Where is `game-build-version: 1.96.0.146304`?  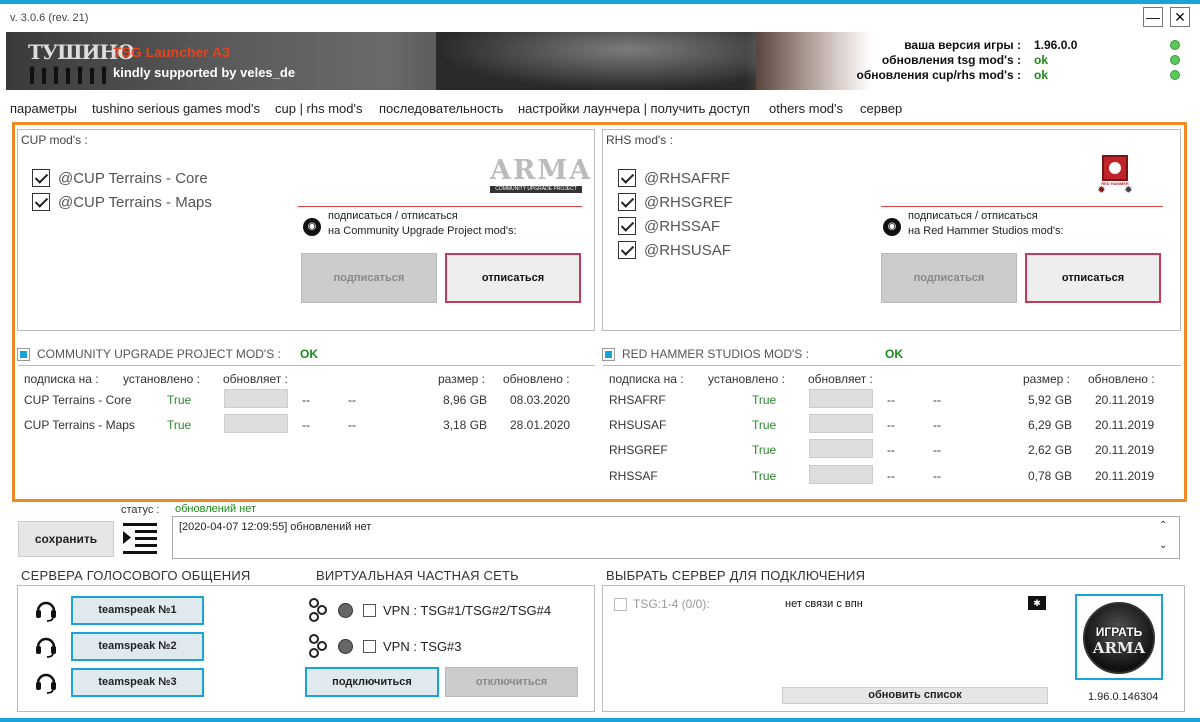 game-build-version: 1.96.0.146304 is located at coordinates (1123, 697).